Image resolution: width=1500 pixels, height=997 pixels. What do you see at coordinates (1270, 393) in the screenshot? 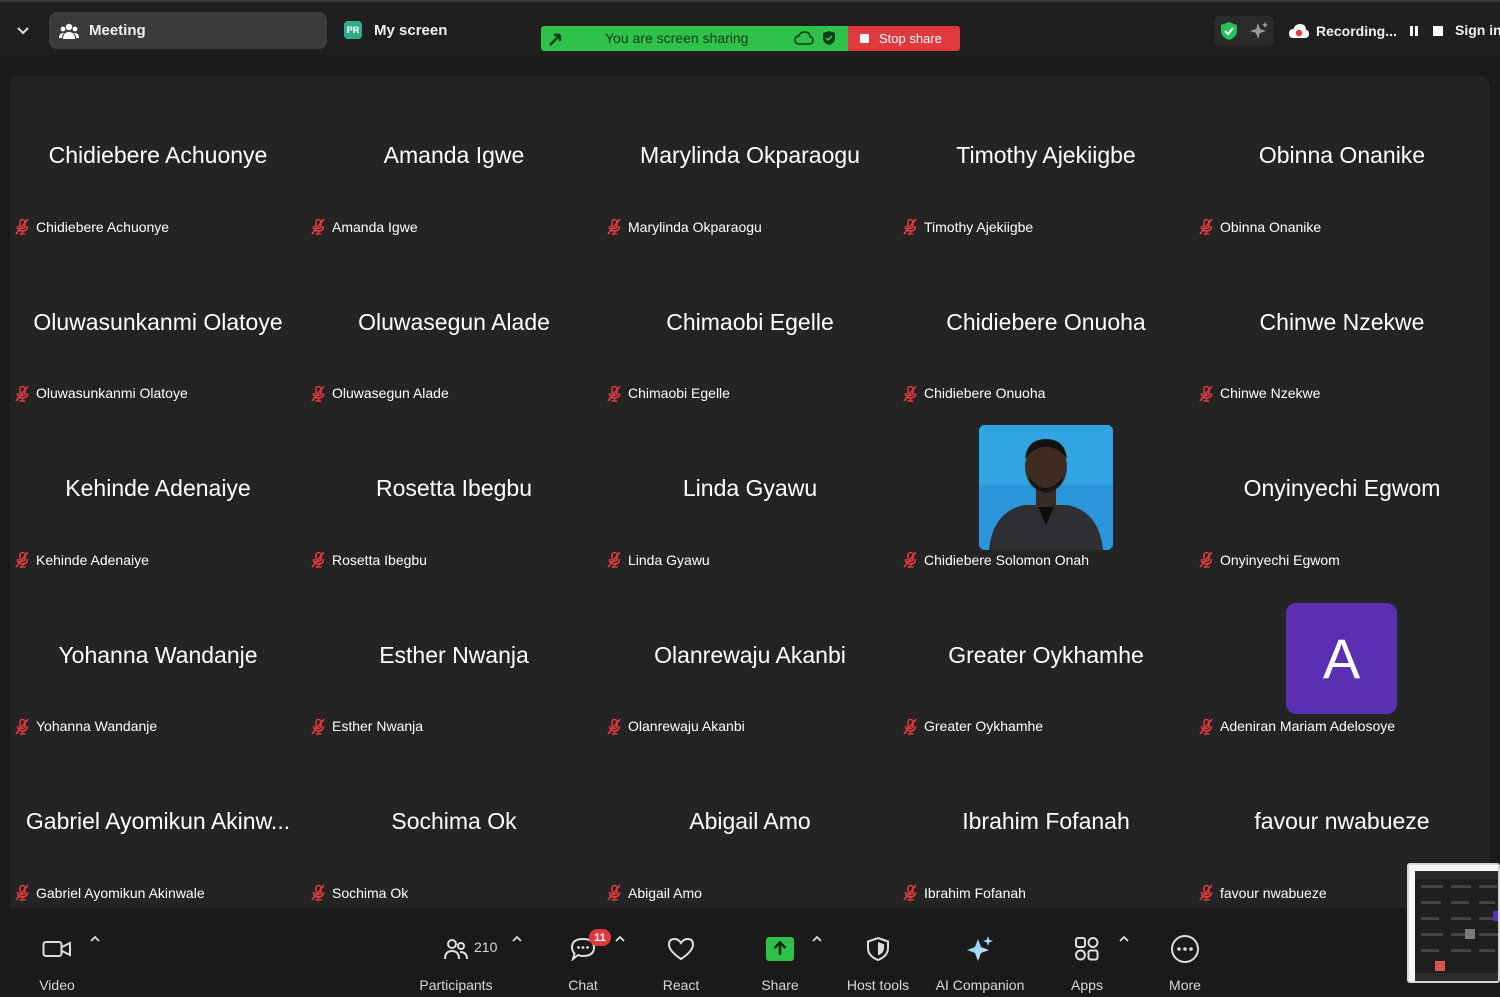
I see `participant-name: Chinwe Nzekwe` at bounding box center [1270, 393].